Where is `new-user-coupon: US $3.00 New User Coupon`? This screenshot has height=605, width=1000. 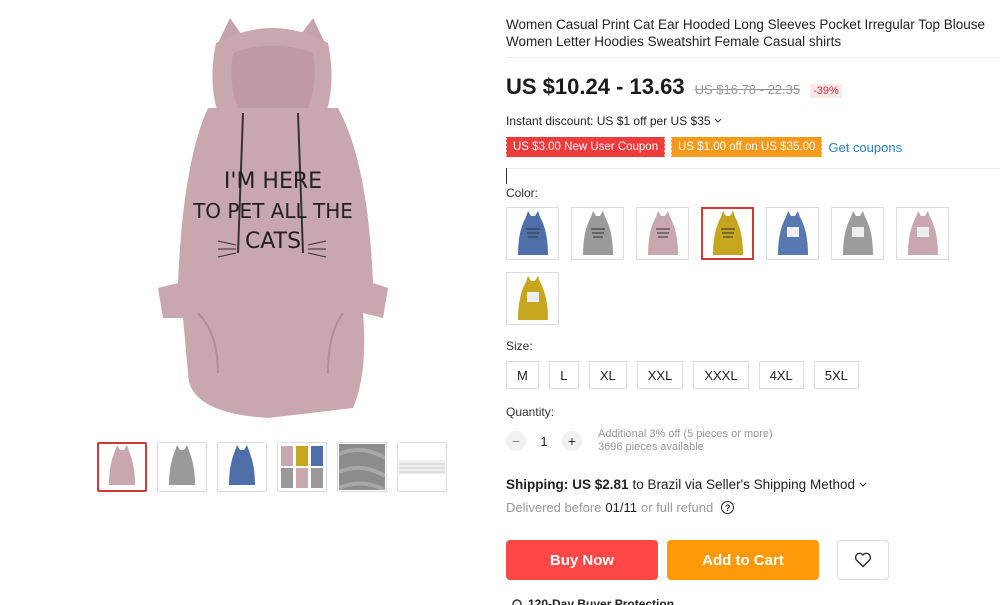
new-user-coupon: US $3.00 New User Coupon is located at coordinates (585, 147).